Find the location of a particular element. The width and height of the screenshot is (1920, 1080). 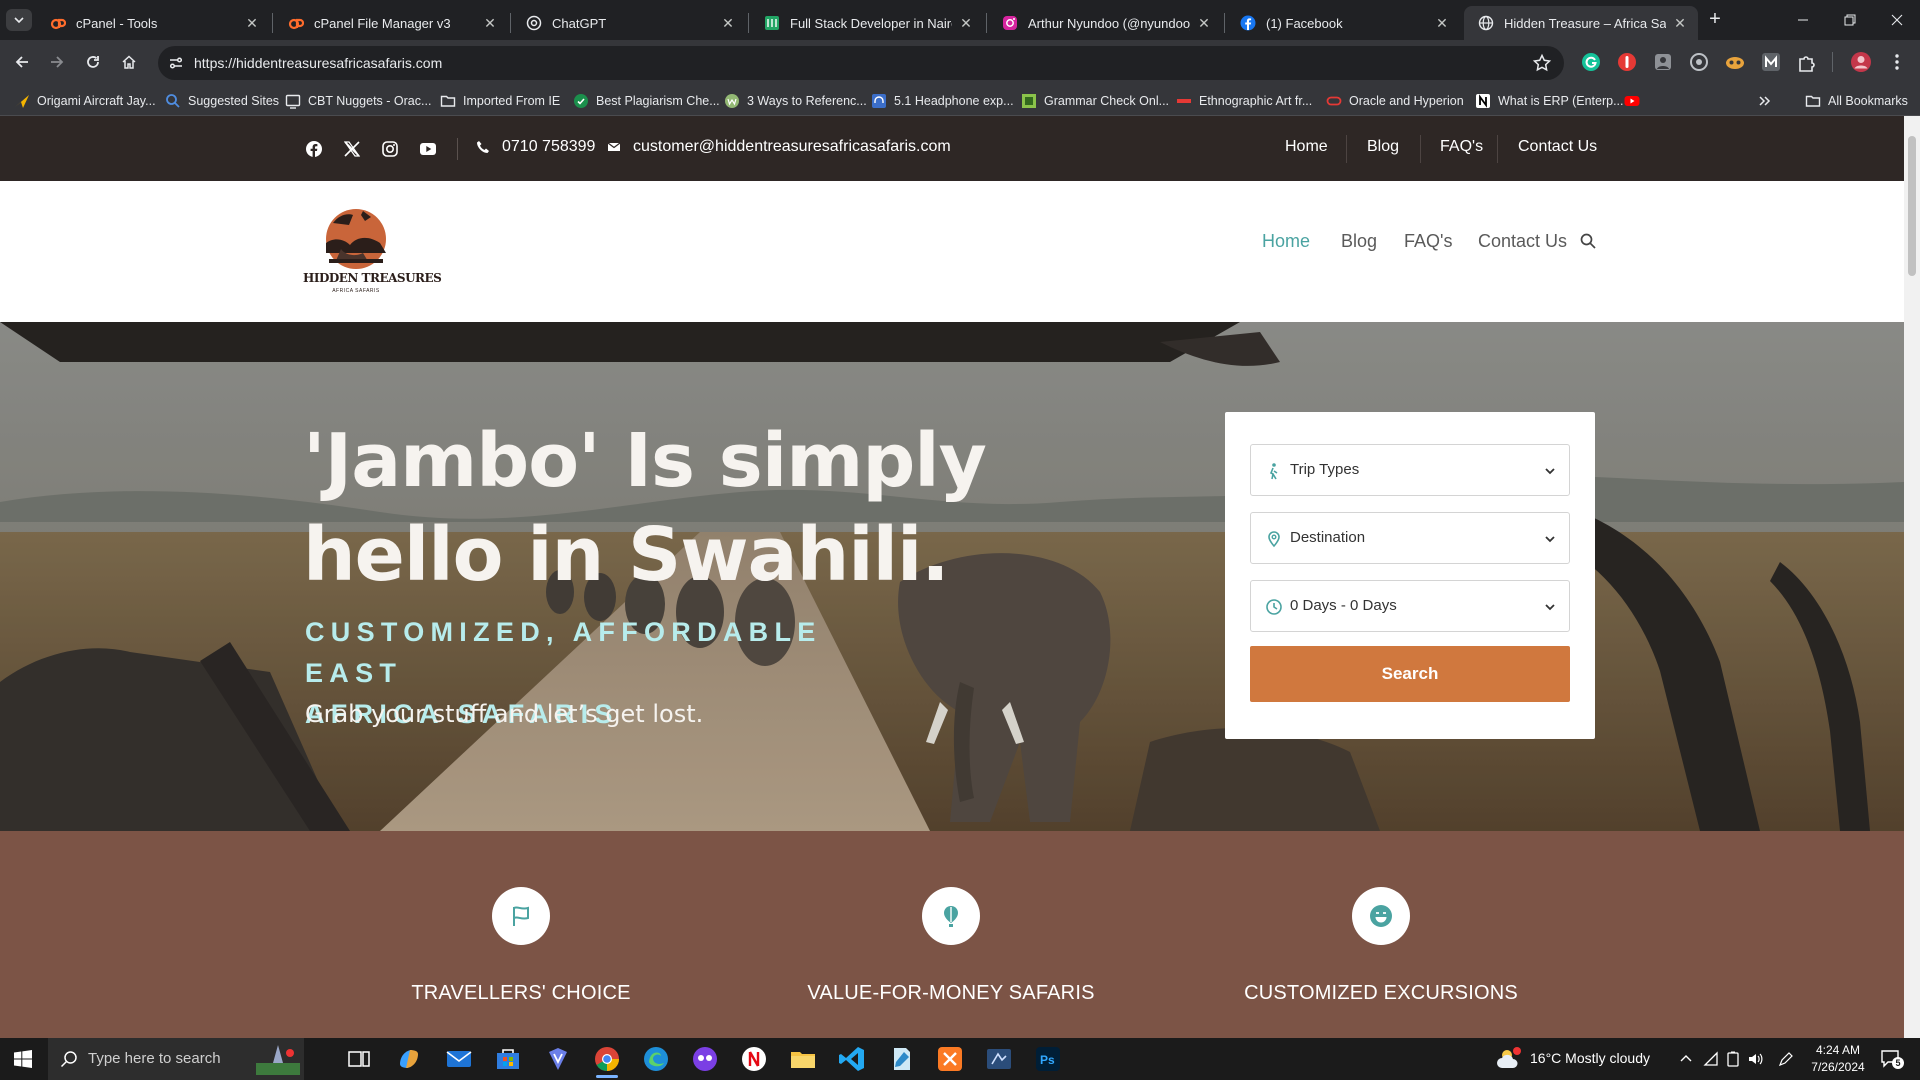

search-icon is located at coordinates (1588, 241).